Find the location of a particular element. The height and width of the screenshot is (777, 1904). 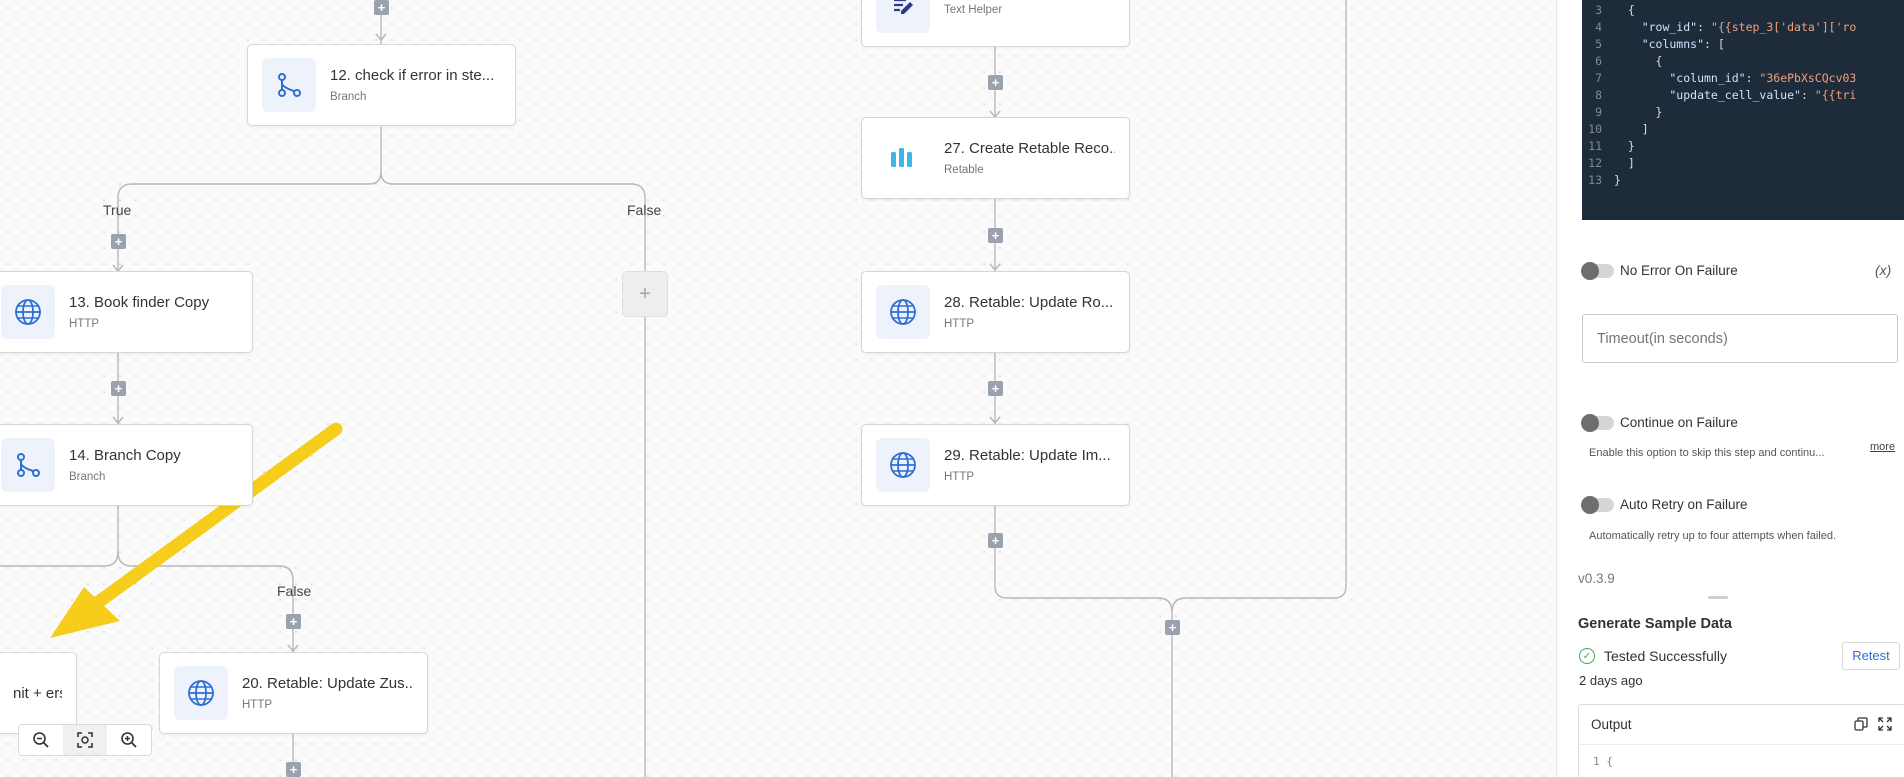

zoom-controls is located at coordinates (85, 740).